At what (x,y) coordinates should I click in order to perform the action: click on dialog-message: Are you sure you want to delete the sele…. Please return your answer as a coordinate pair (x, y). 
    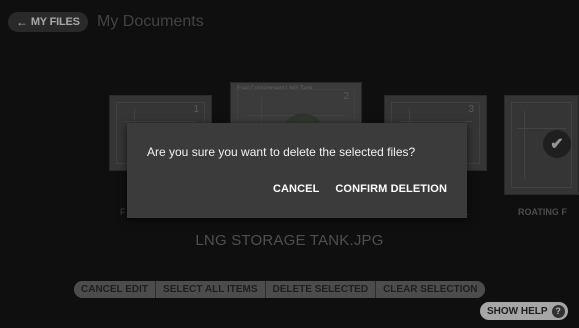
    Looking at the image, I should click on (281, 152).